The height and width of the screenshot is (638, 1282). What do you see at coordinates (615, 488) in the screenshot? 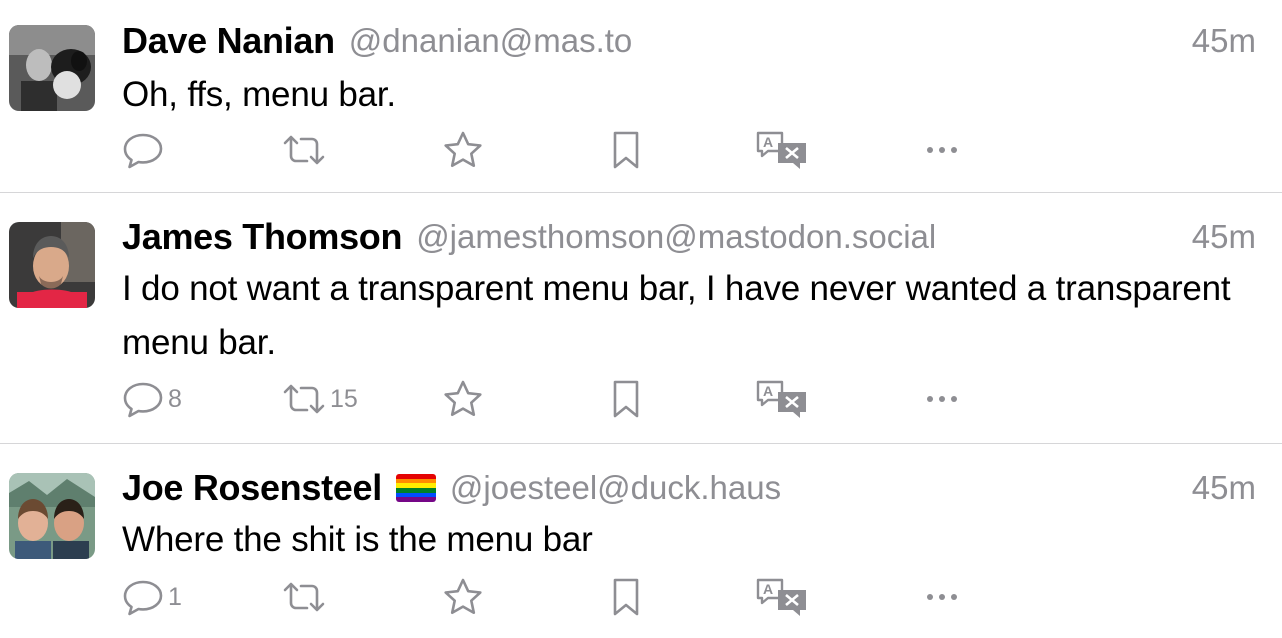
I see `handle: @joesteel@duck.haus` at bounding box center [615, 488].